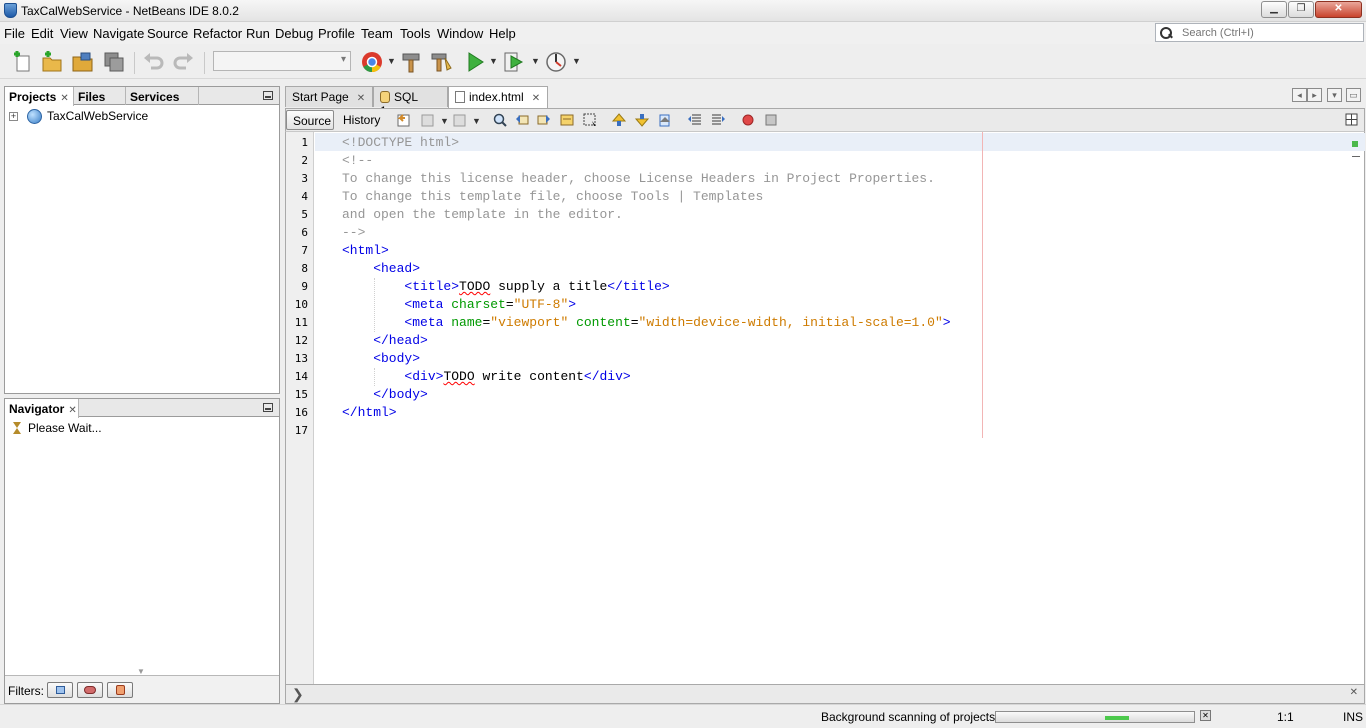  What do you see at coordinates (298, 694) in the screenshot?
I see `expand-output-icon: ❯` at bounding box center [298, 694].